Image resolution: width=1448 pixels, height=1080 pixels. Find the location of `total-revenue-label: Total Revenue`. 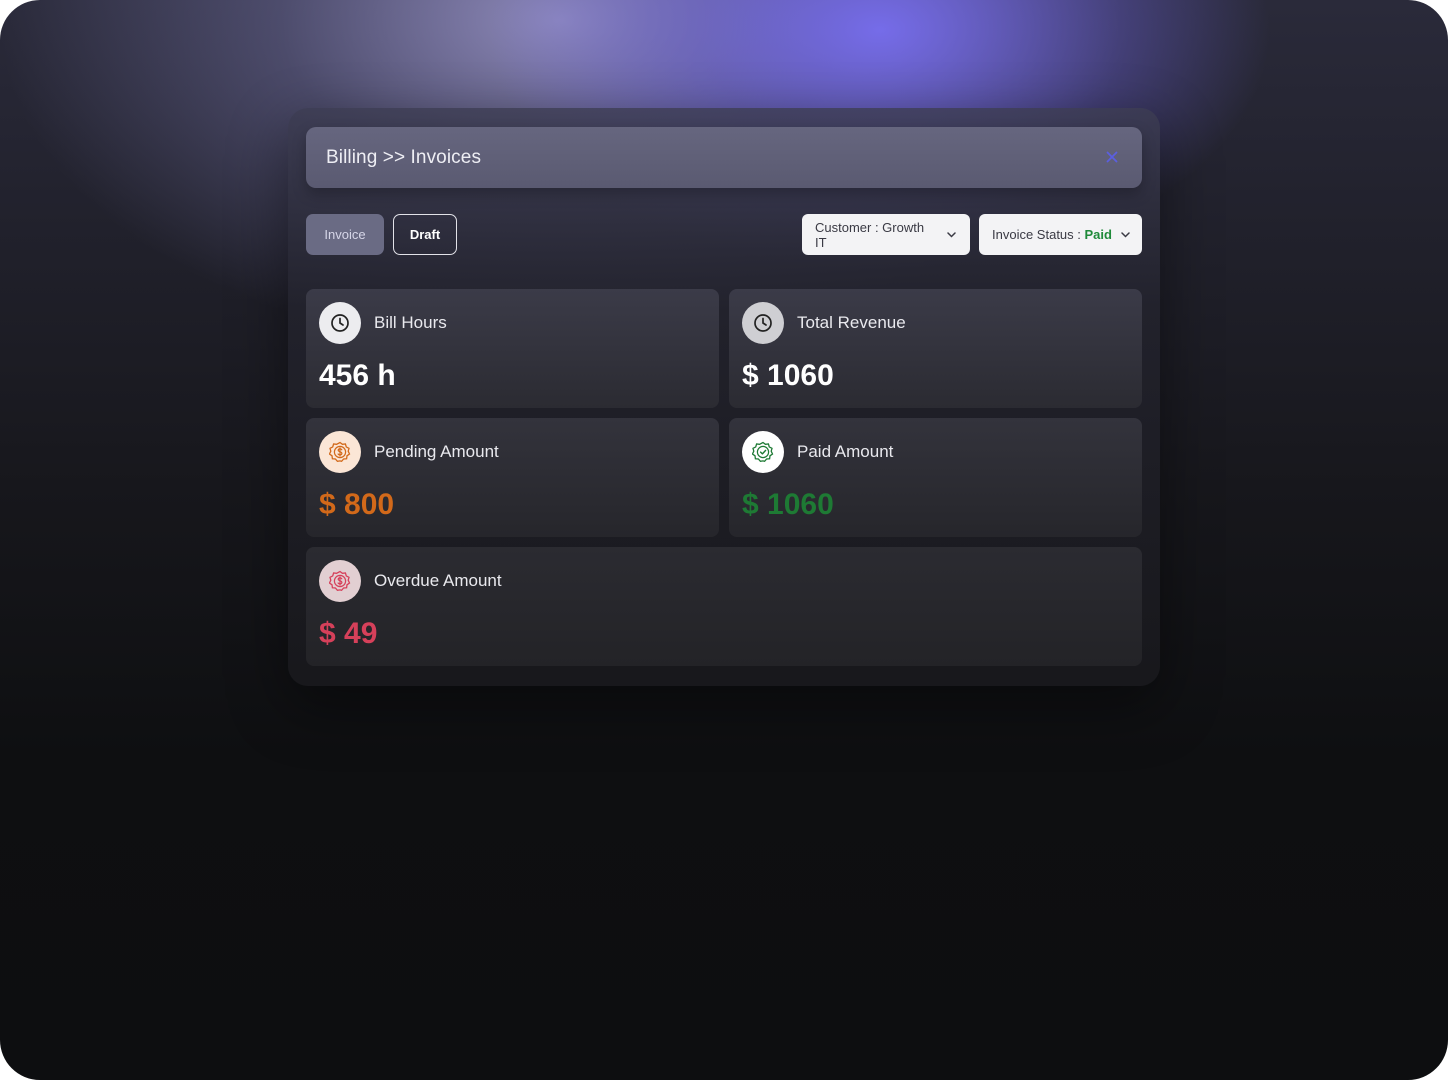

total-revenue-label: Total Revenue is located at coordinates (851, 322).